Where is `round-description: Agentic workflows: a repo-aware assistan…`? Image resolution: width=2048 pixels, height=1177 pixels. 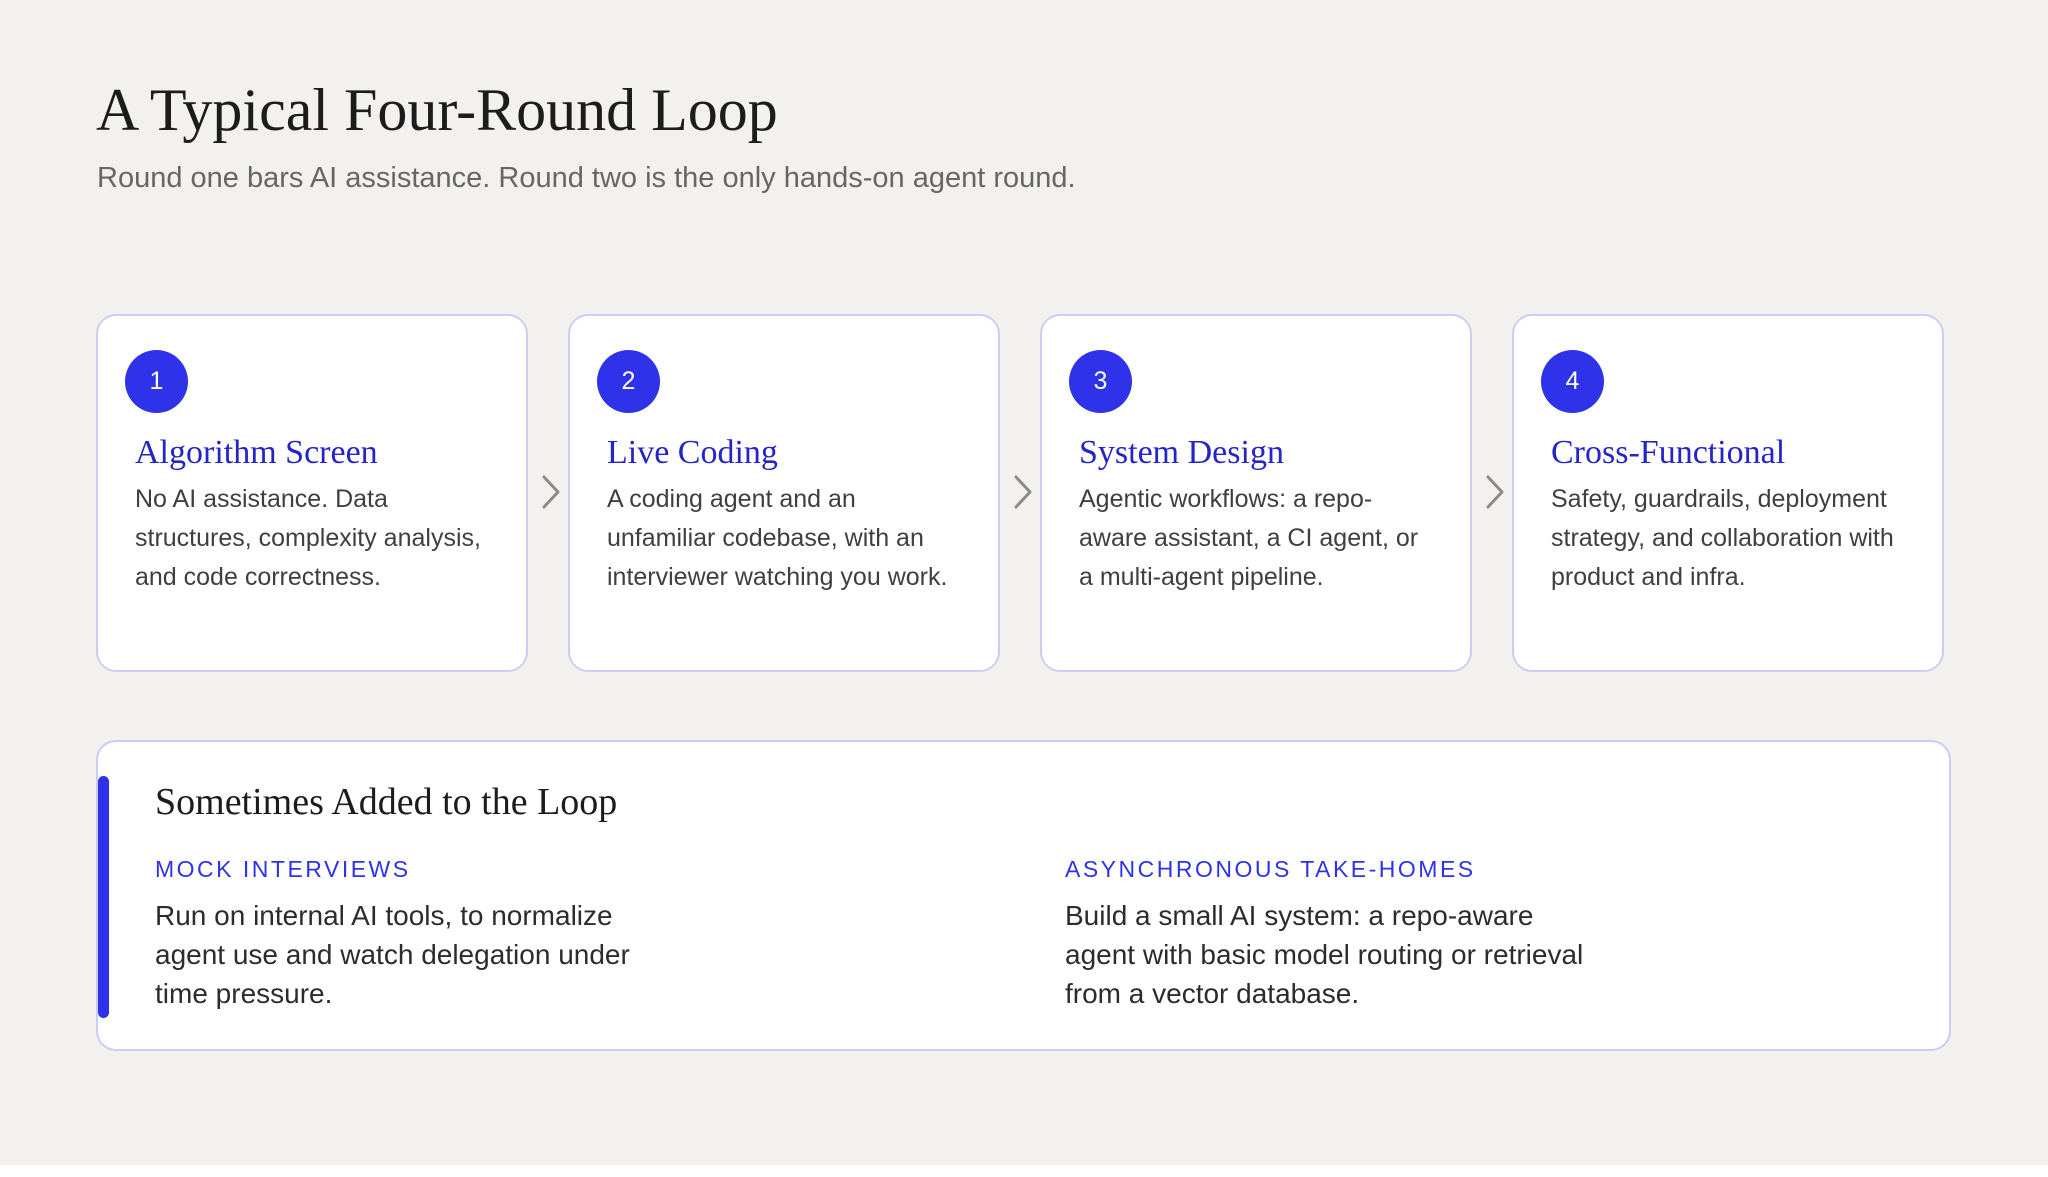
round-description: Agentic workflows: a repo-aware assistan… is located at coordinates (1249, 538).